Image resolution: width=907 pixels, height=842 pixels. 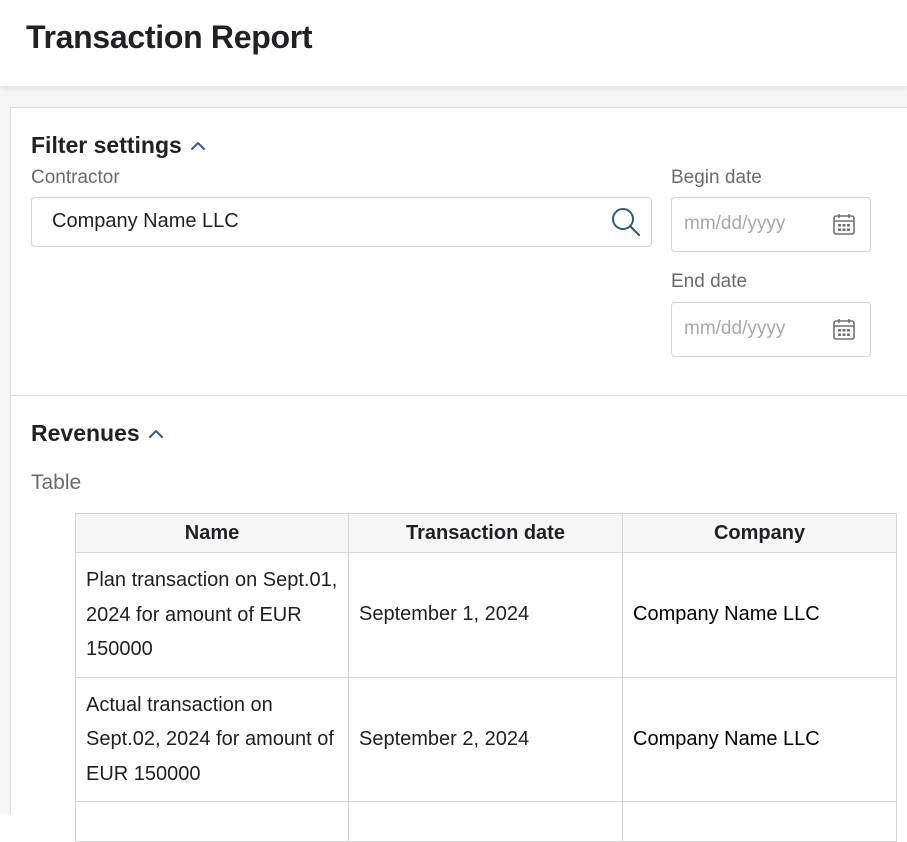 What do you see at coordinates (212, 533) in the screenshot?
I see `column-header-name: Name` at bounding box center [212, 533].